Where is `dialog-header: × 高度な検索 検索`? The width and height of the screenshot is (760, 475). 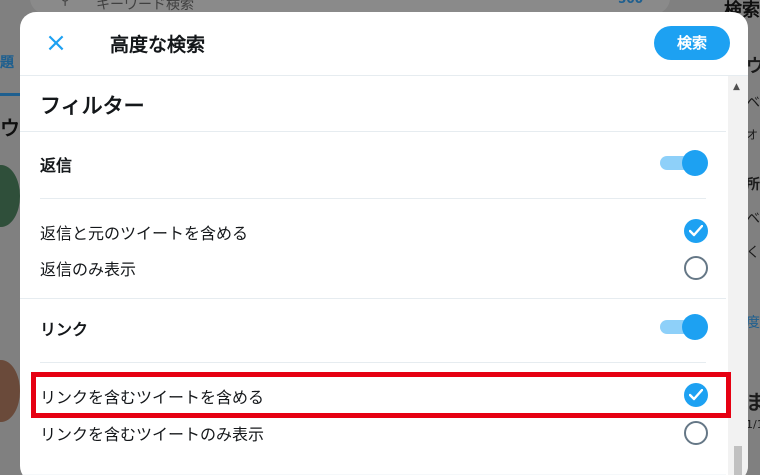
dialog-header: × 高度な検索 検索 is located at coordinates (384, 44).